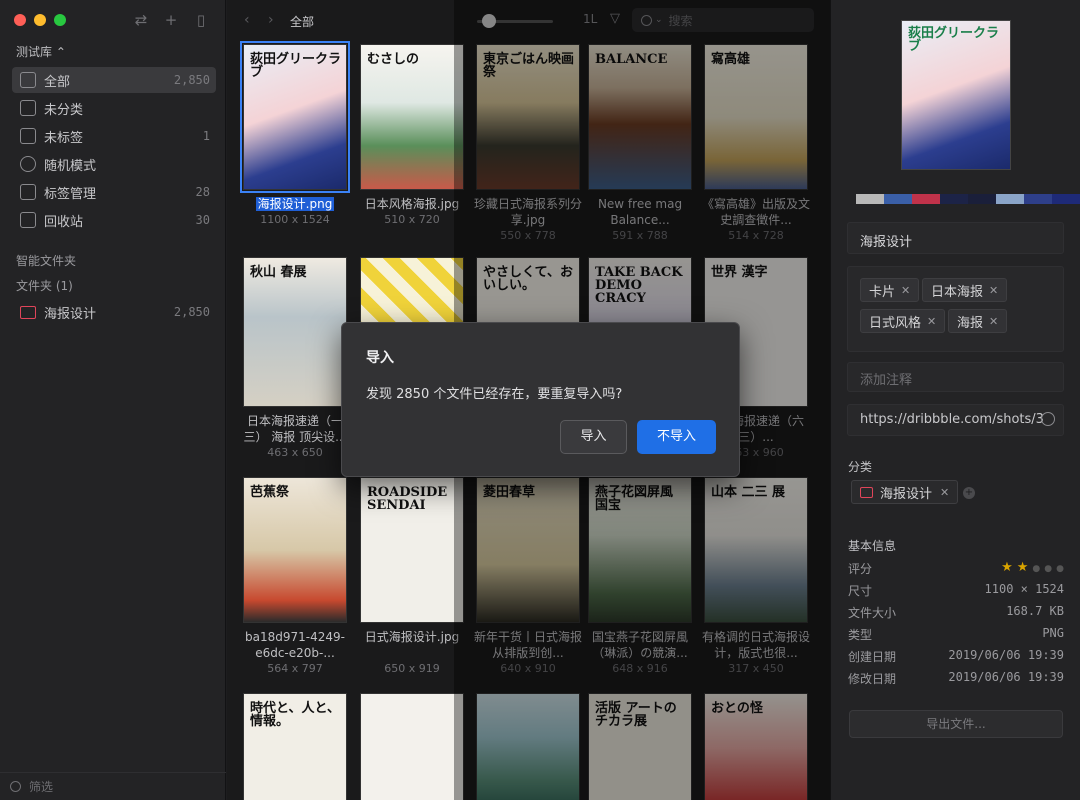 The image size is (1080, 800). I want to click on asset-thumbnail: 燕子花図屏風 国宝, so click(640, 550).